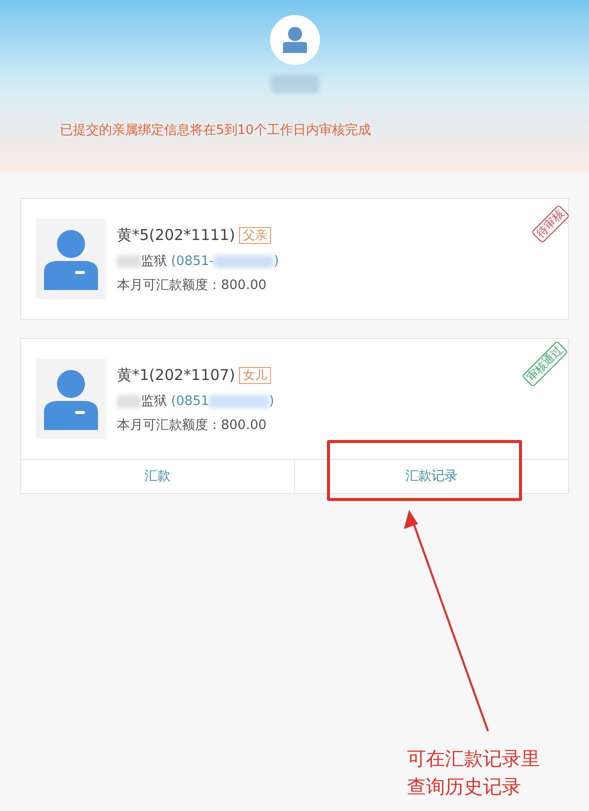 This screenshot has width=589, height=811. What do you see at coordinates (215, 131) in the screenshot?
I see `notice-text: 已提交的亲属绑定信息将在5到10个工作日内审核完成` at bounding box center [215, 131].